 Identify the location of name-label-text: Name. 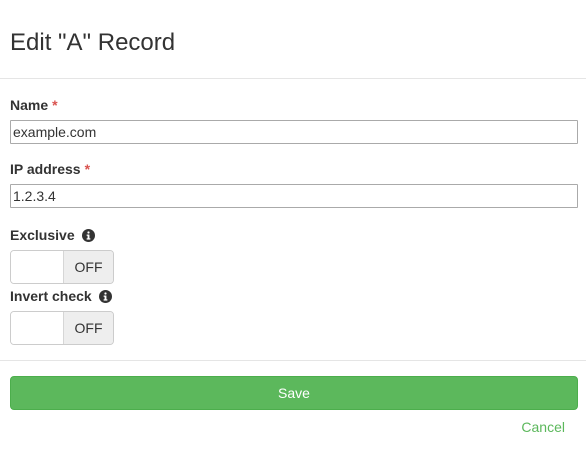
(29, 105).